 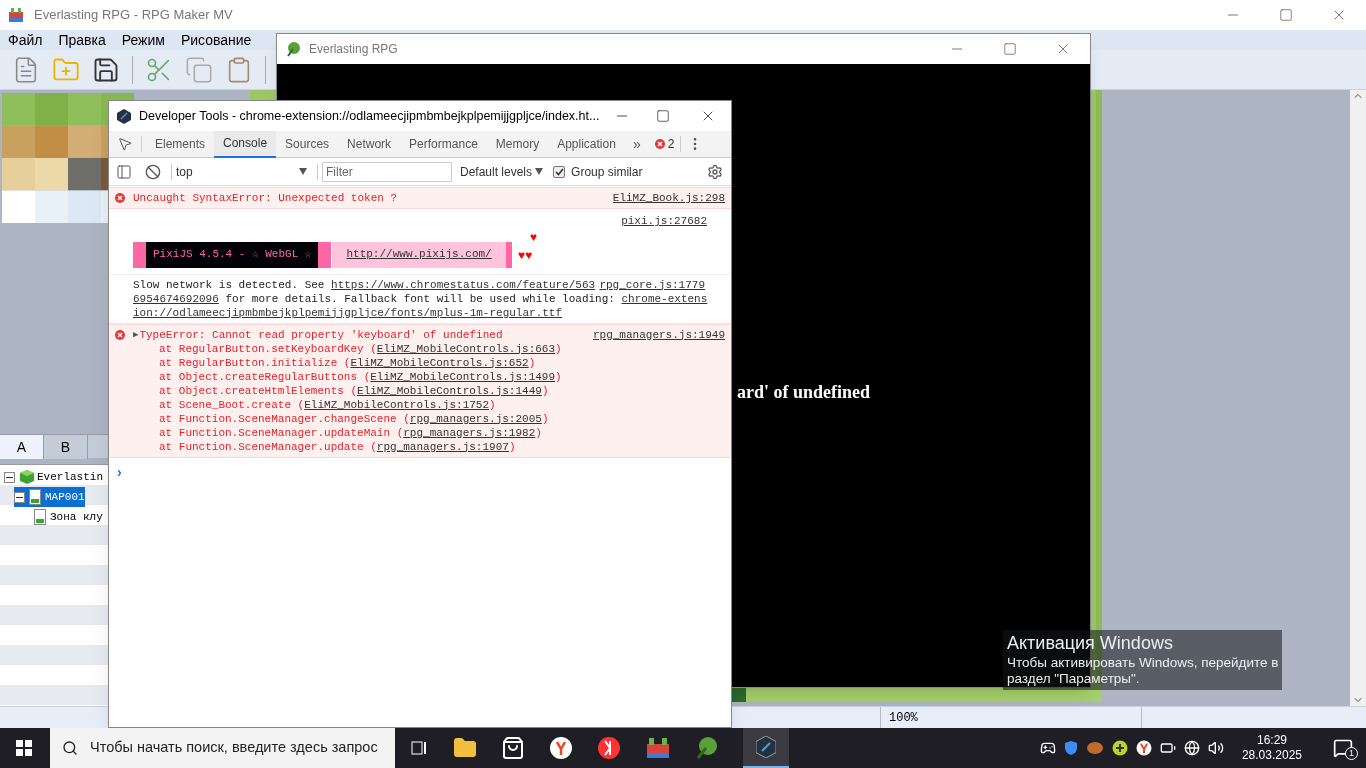 I want to click on notifications-icon, so click(x=1343, y=748).